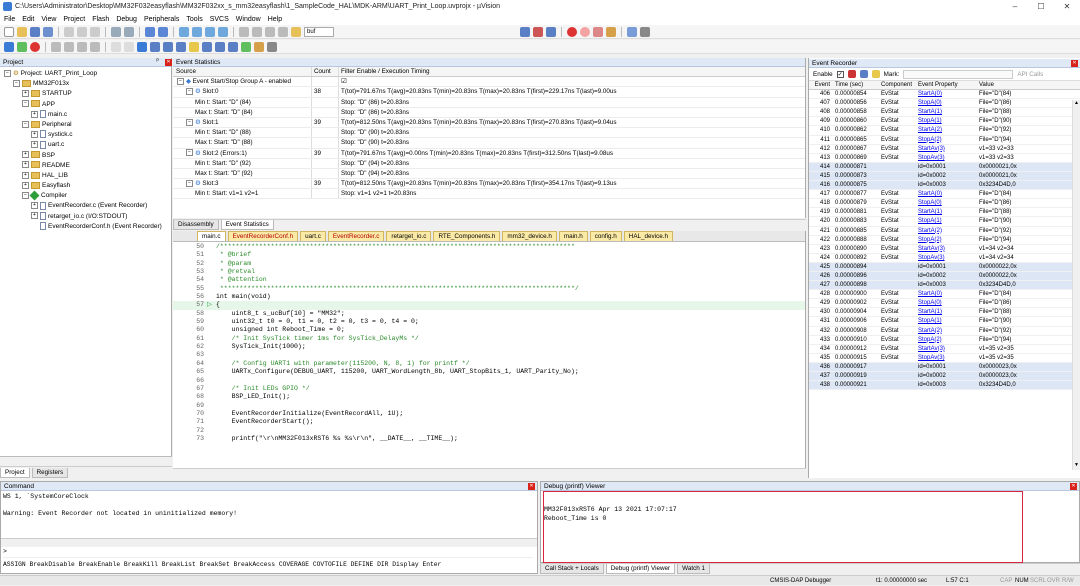  I want to click on step-out-icon, so click(82, 46).